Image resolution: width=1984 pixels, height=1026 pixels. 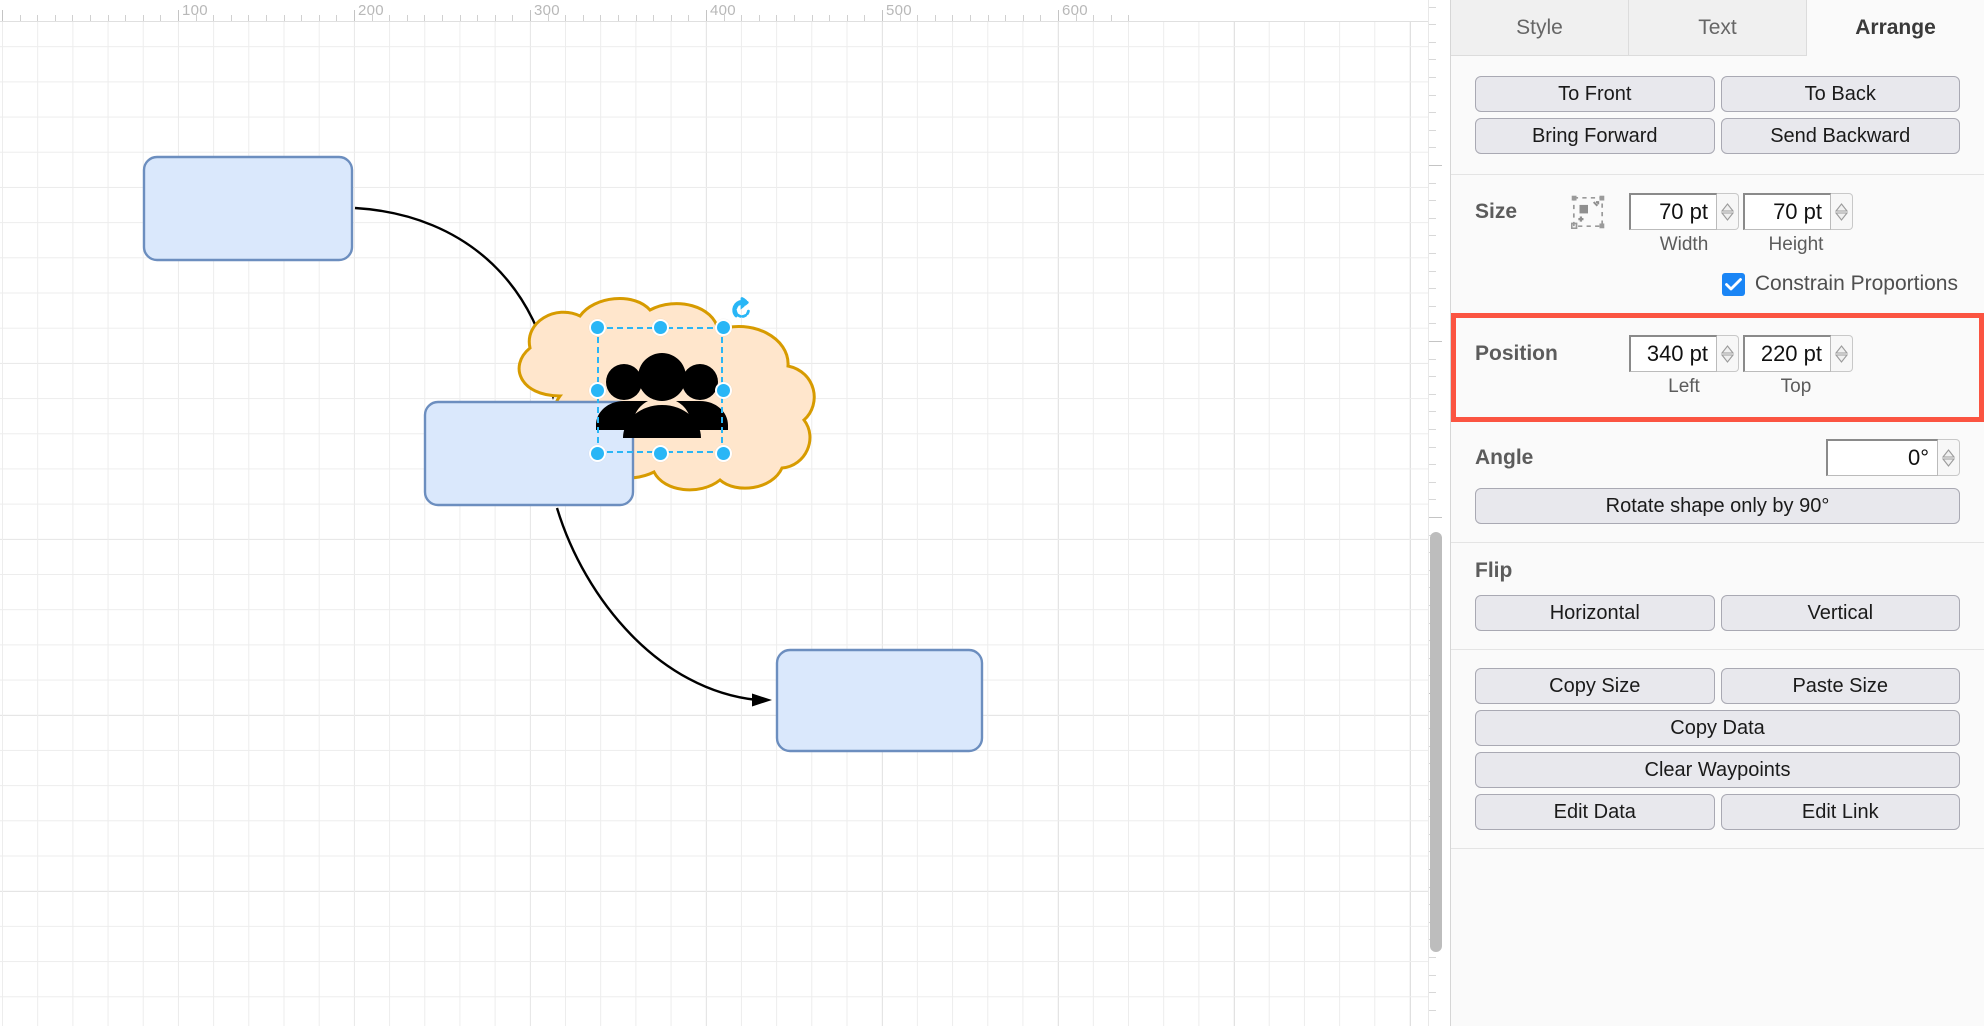 I want to click on order-row-1: To Front To Back, so click(x=1717, y=94).